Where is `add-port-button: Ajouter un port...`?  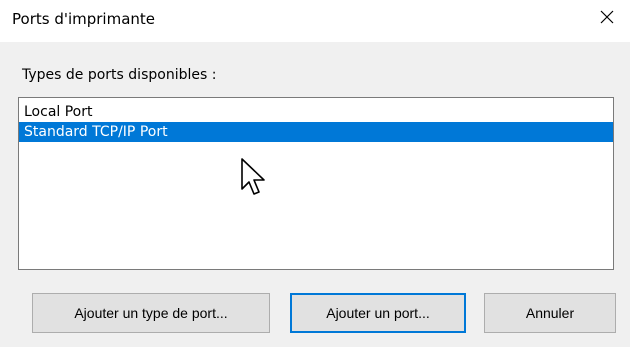
add-port-button: Ajouter un port... is located at coordinates (378, 313).